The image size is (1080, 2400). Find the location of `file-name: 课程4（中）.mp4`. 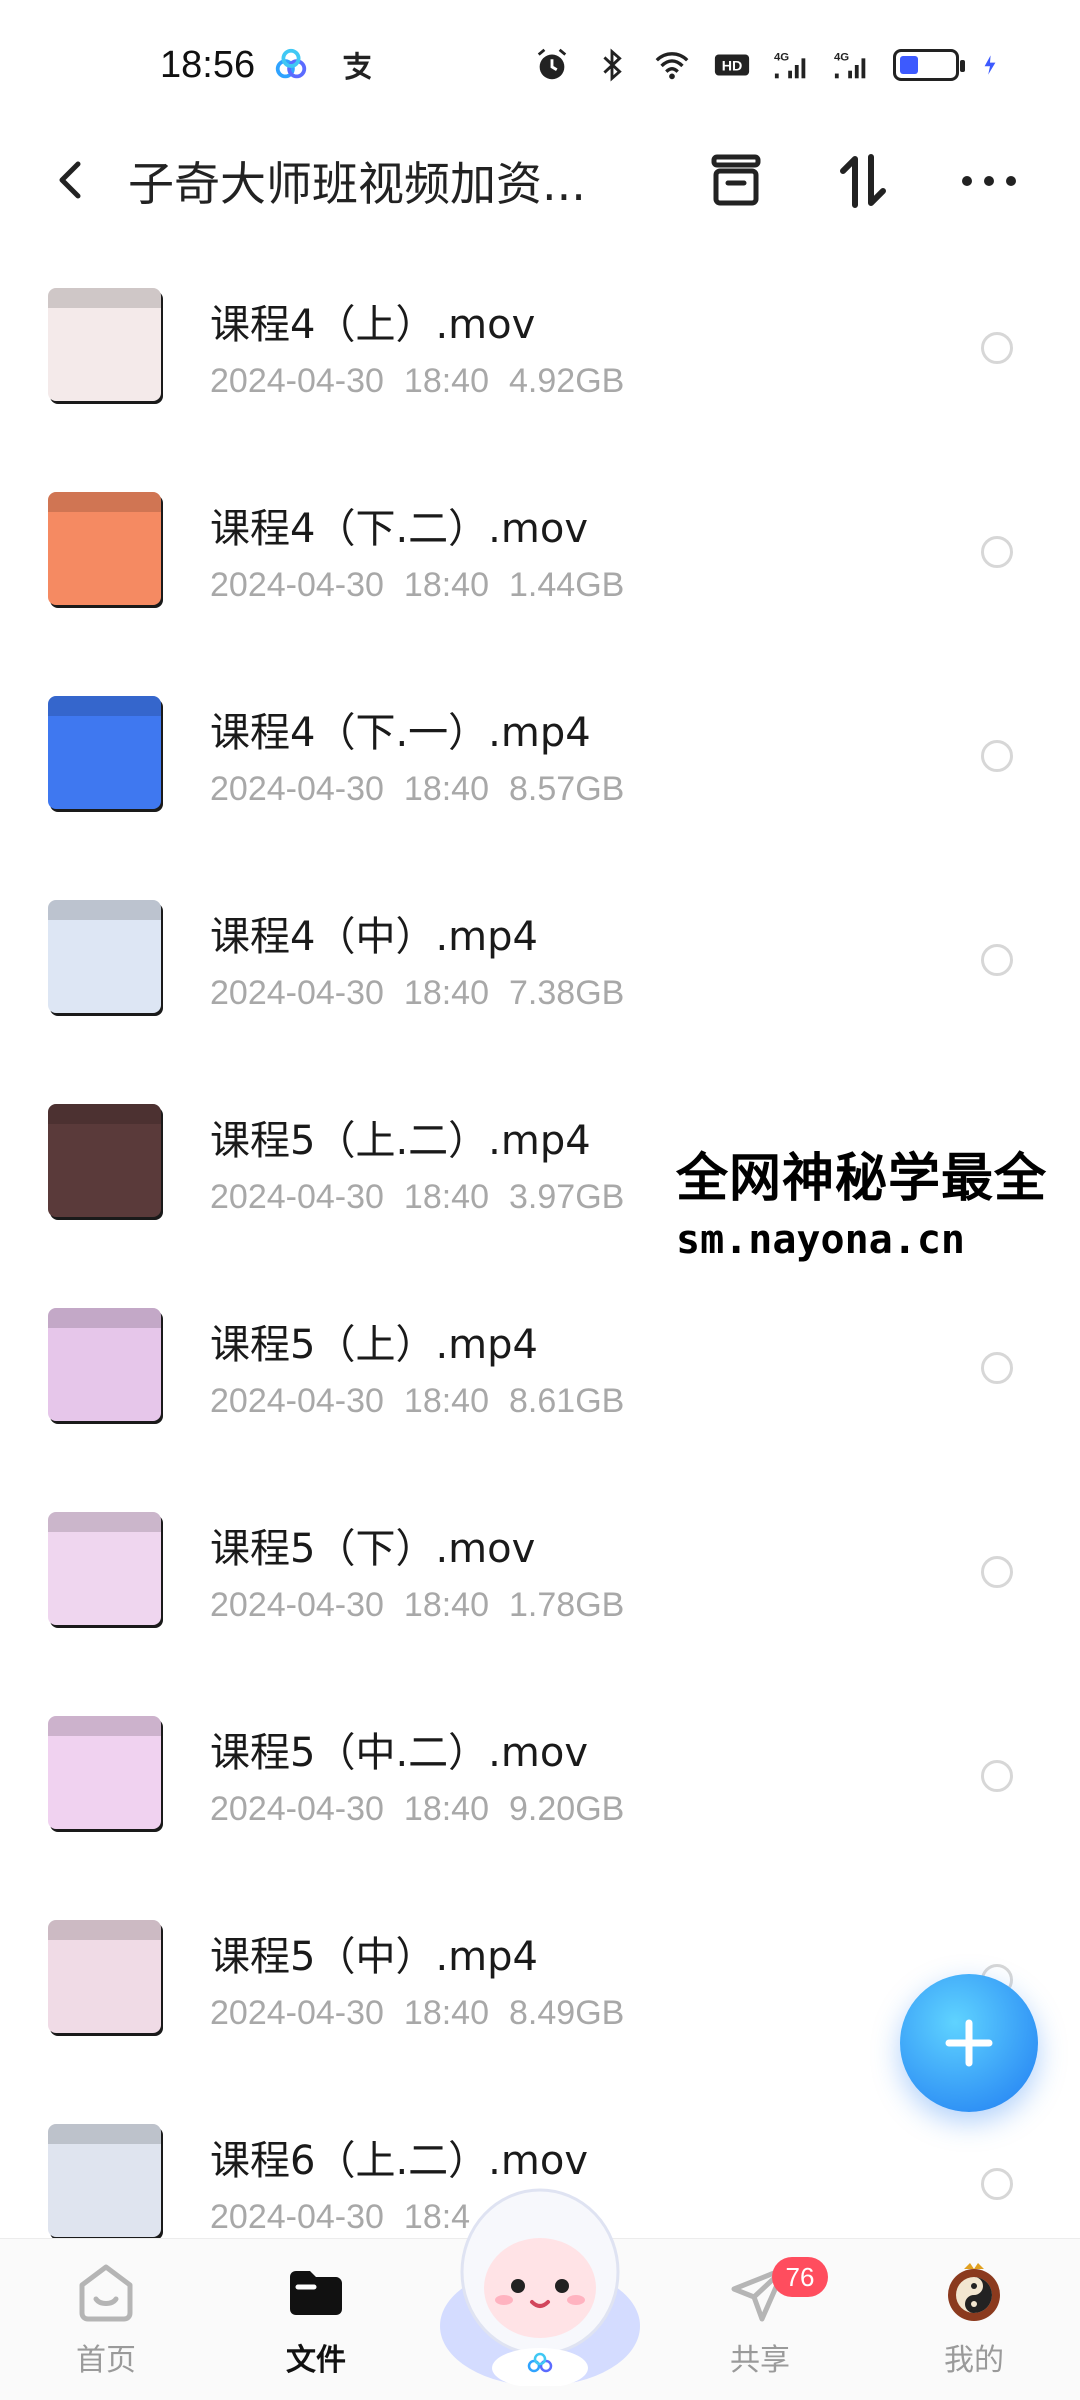

file-name: 课程4（中）.mp4 is located at coordinates (374, 937).